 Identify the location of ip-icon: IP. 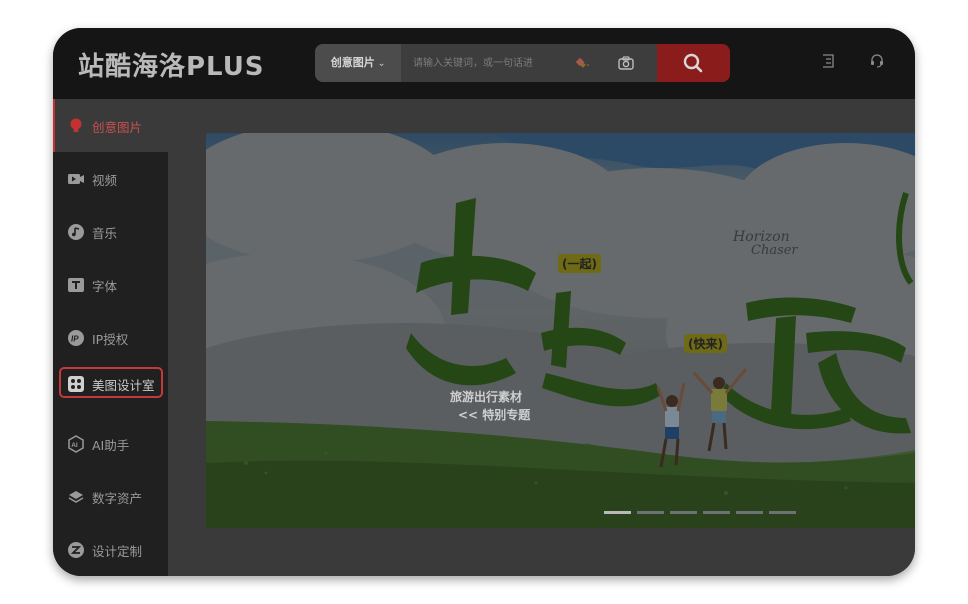
(76, 338).